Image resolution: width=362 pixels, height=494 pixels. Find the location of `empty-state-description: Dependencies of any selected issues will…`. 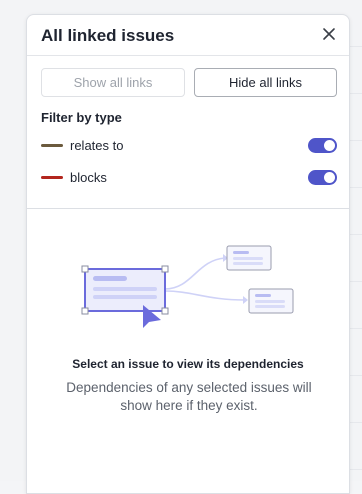

empty-state-description: Dependencies of any selected issues will… is located at coordinates (189, 397).